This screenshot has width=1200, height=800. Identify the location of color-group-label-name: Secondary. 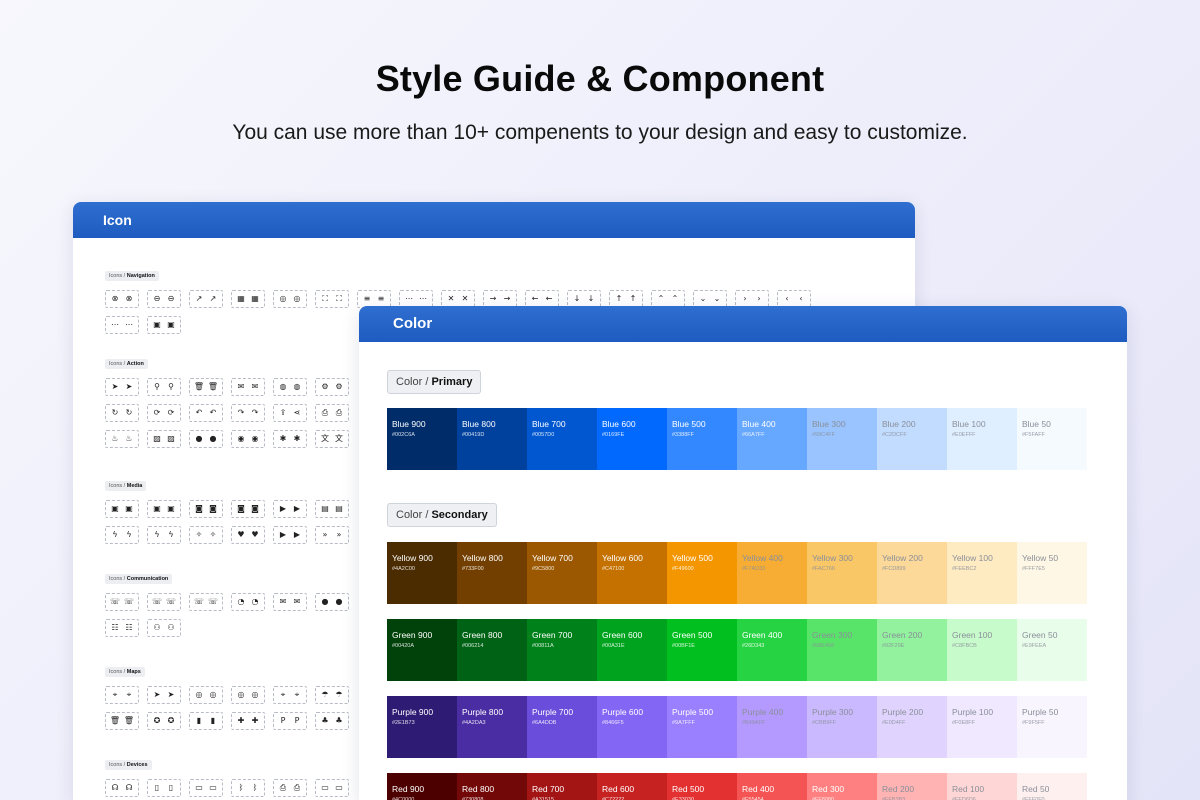
(459, 515).